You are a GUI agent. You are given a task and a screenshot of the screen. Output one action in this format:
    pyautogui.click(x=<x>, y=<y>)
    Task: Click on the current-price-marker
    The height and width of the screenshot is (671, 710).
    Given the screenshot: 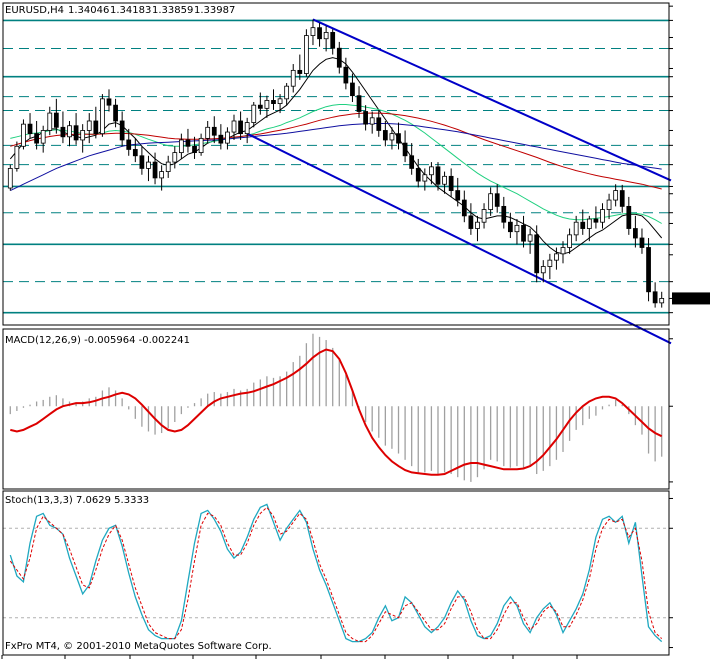 What is the action you would take?
    pyautogui.click(x=691, y=298)
    